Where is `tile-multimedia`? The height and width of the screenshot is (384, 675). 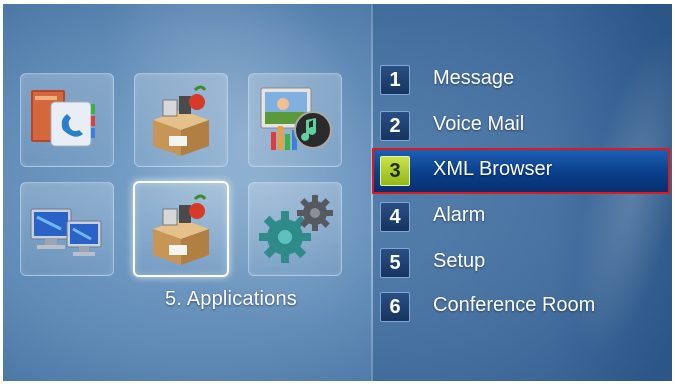
tile-multimedia is located at coordinates (295, 120).